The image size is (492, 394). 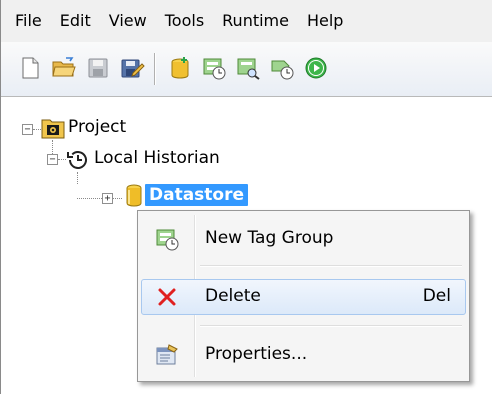 I want to click on historian-clock-icon, so click(x=78, y=160).